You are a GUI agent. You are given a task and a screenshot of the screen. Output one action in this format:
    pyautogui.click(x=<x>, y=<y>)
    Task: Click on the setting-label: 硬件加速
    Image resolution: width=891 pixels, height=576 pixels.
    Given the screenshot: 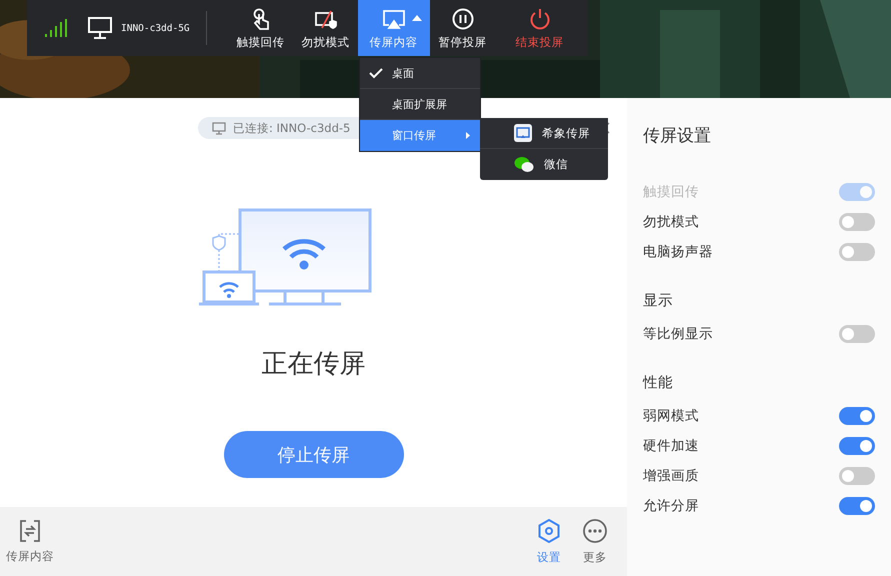 What is the action you would take?
    pyautogui.click(x=671, y=446)
    